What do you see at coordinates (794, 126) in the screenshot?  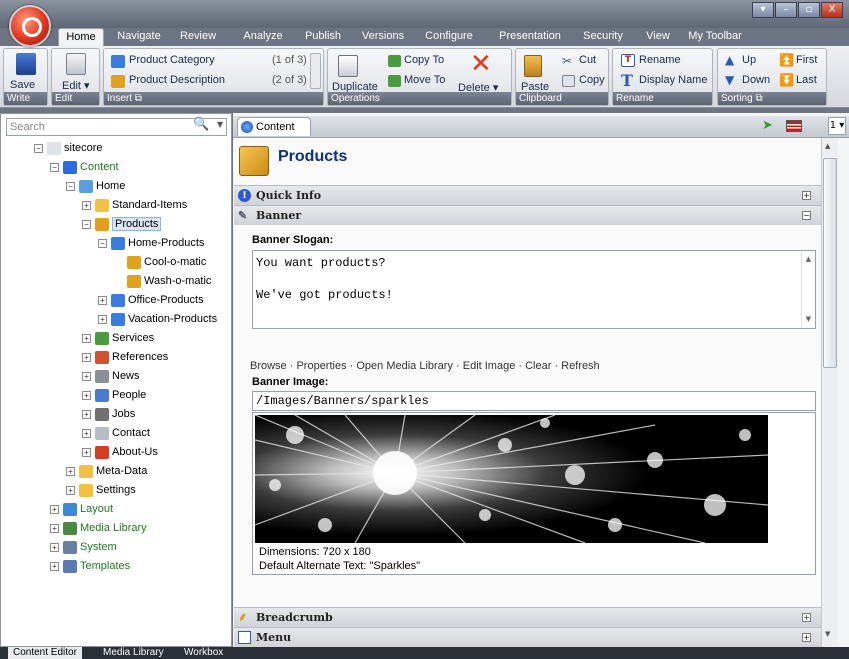 I see `language-flag-icon` at bounding box center [794, 126].